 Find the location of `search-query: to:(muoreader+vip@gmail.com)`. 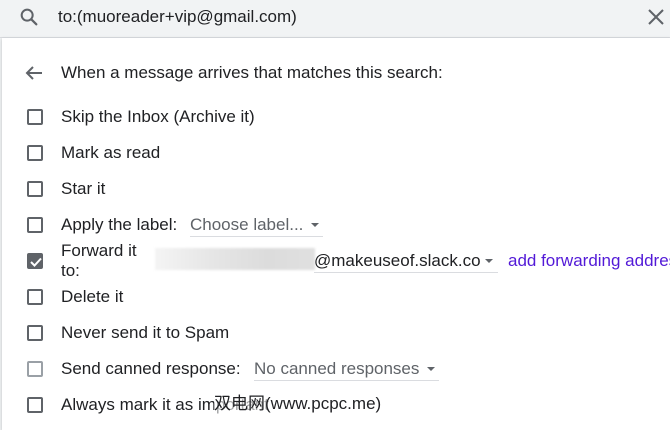

search-query: to:(muoreader+vip@gmail.com) is located at coordinates (177, 17).